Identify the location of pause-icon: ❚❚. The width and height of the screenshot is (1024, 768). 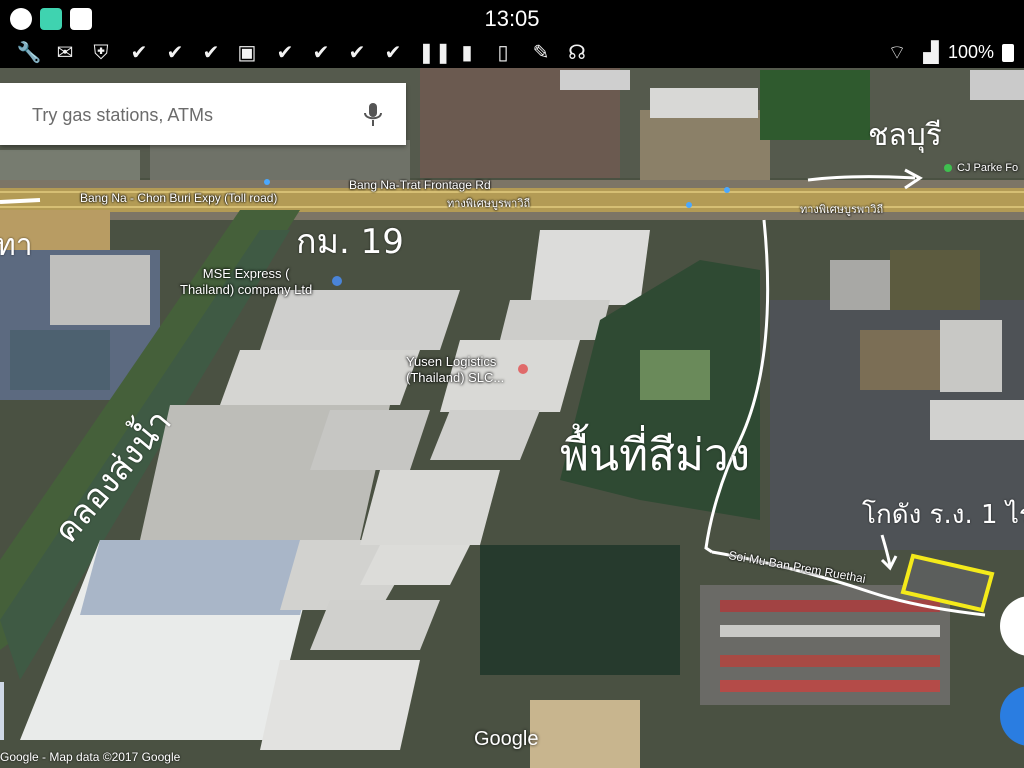
(435, 53).